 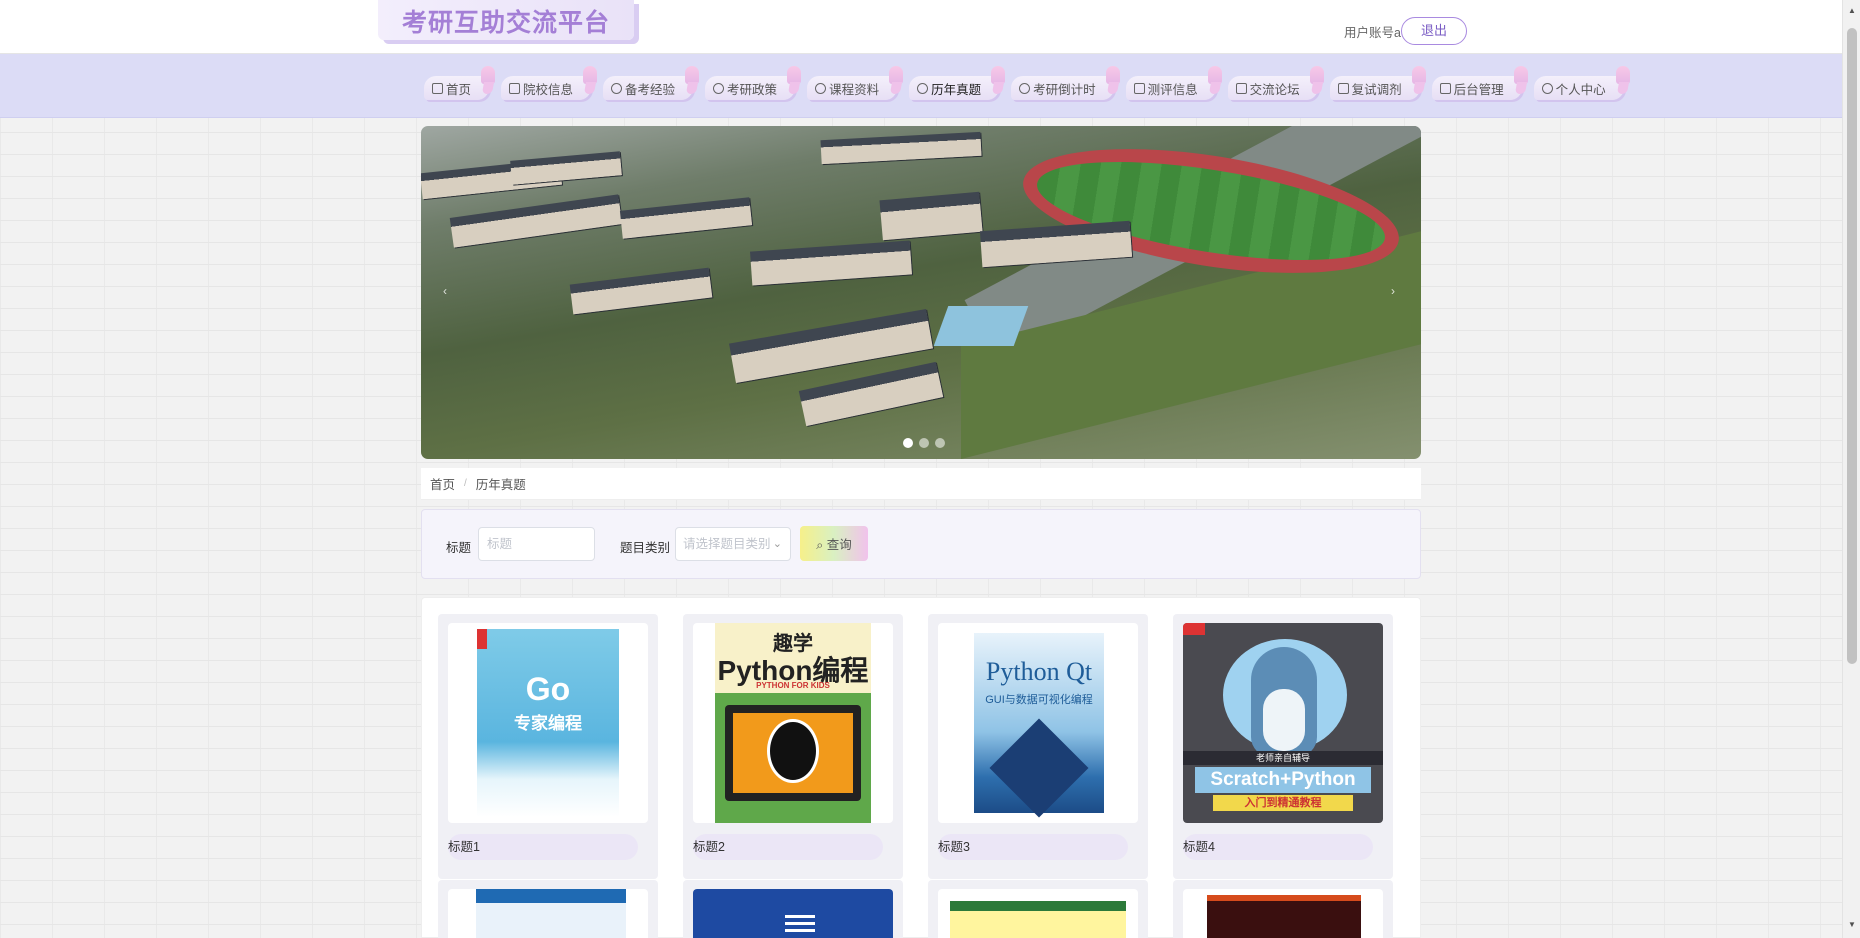 What do you see at coordinates (1376, 89) in the screenshot?
I see `nav-item-label: 复试调剂` at bounding box center [1376, 89].